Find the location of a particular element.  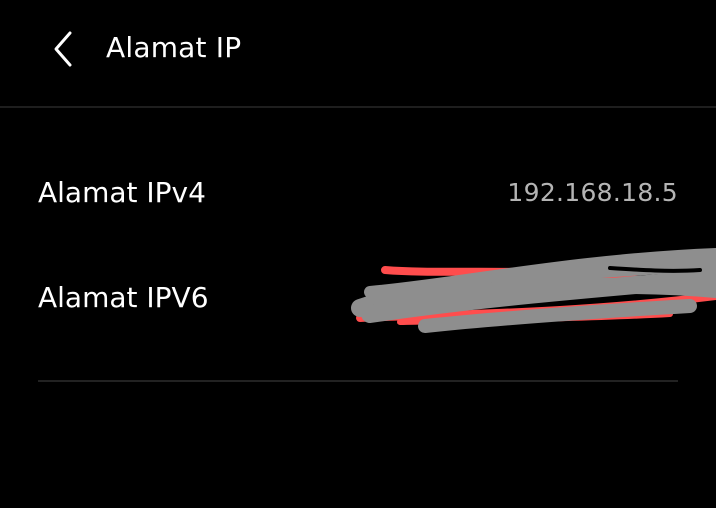

header-divider is located at coordinates (358, 107).